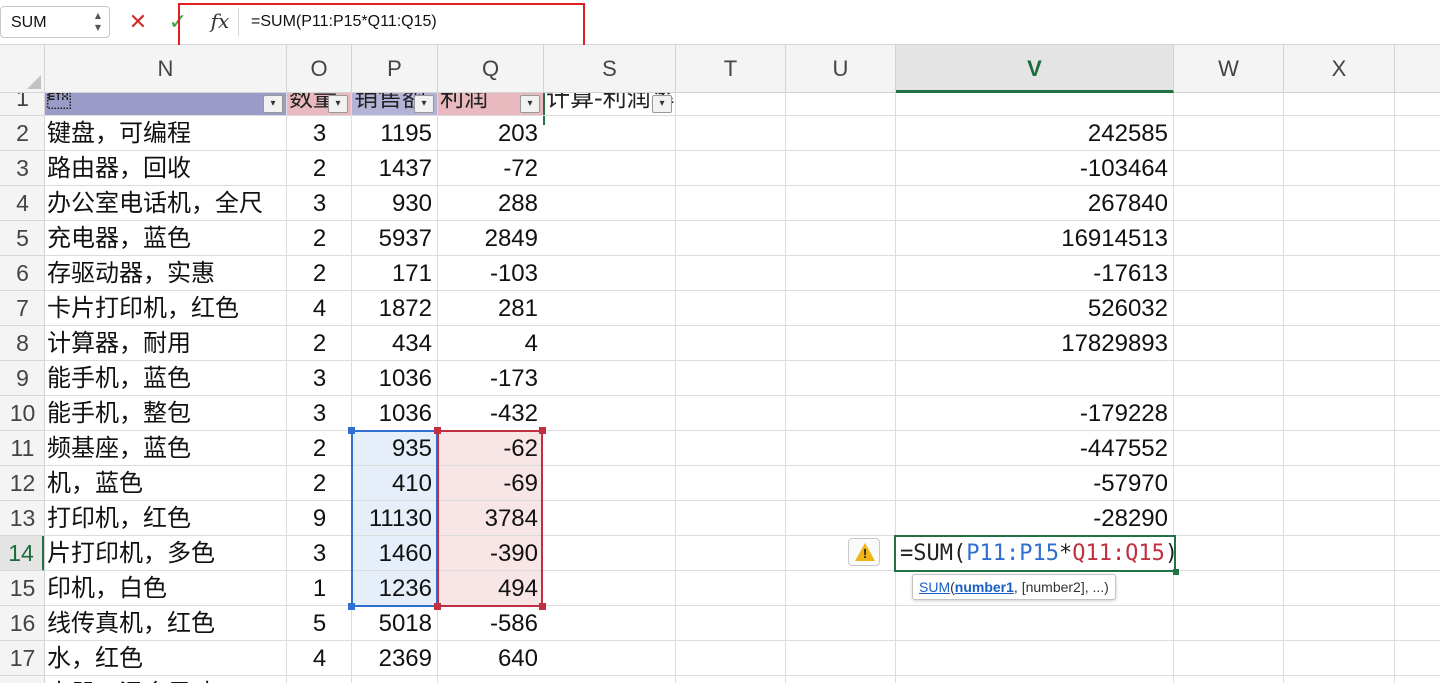 Image resolution: width=1440 pixels, height=683 pixels. Describe the element at coordinates (22, 69) in the screenshot. I see `select-all-corner` at that location.